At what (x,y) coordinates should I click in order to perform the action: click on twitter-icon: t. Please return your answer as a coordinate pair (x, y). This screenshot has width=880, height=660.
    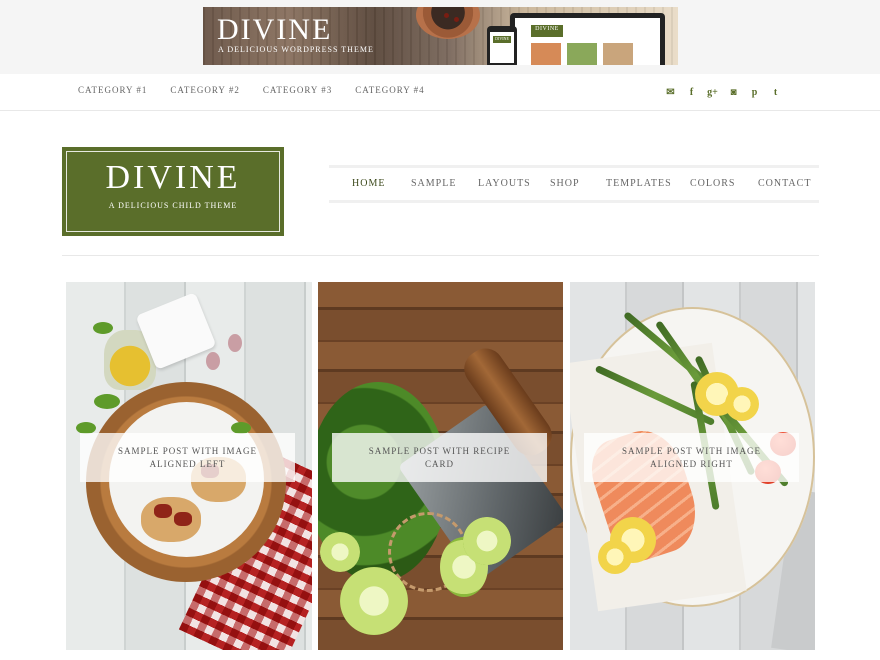
    Looking at the image, I should click on (775, 92).